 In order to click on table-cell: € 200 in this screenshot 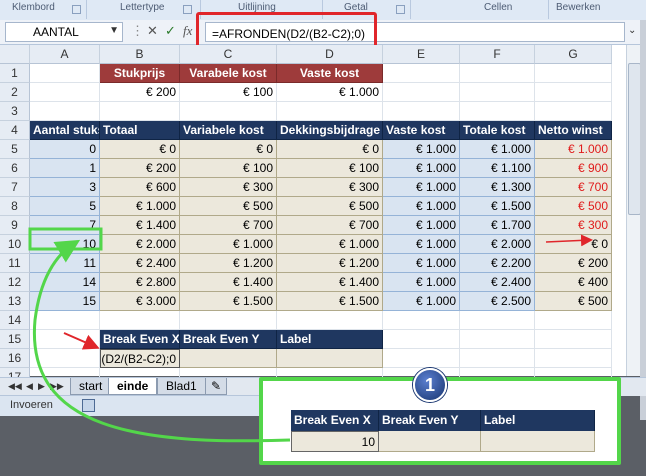, I will do `click(573, 263)`.